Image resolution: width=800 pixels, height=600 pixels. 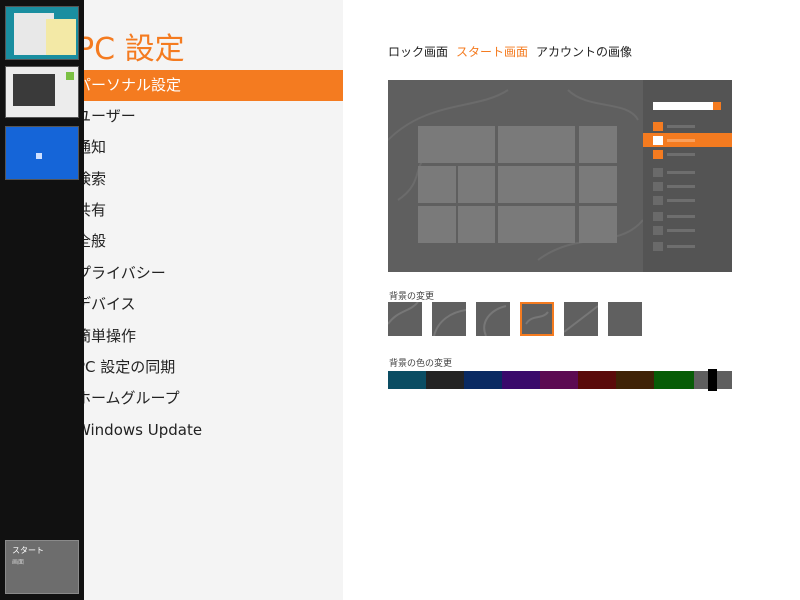 I want to click on app-logo-icon, so click(x=39, y=156).